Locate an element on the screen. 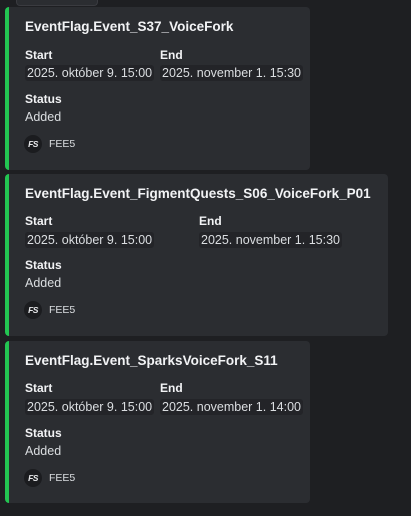  card-title: EventFlag.Event_SparksVoiceFork_S11 is located at coordinates (151, 360).